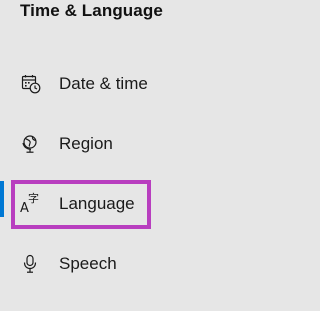 This screenshot has width=320, height=311. What do you see at coordinates (103, 83) in the screenshot?
I see `sidebar-item-label: Date & time` at bounding box center [103, 83].